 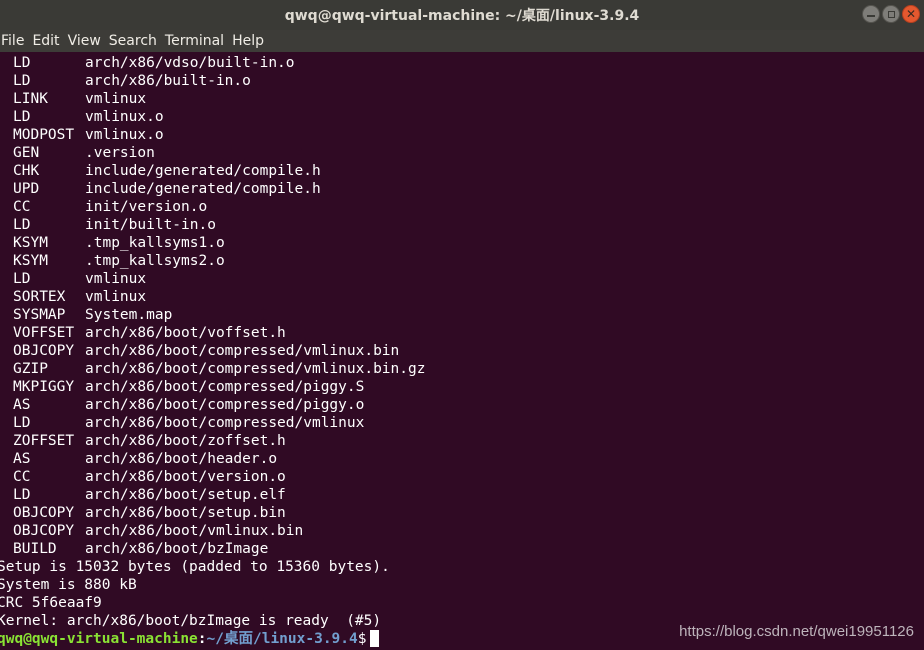 What do you see at coordinates (44, 333) in the screenshot?
I see `build-step-label: VOFFSET` at bounding box center [44, 333].